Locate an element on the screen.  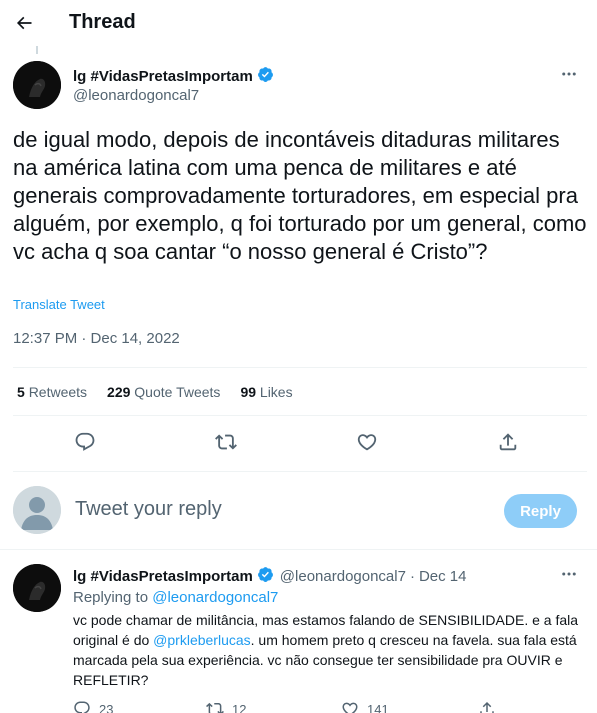
reply-author-avatar is located at coordinates (37, 588).